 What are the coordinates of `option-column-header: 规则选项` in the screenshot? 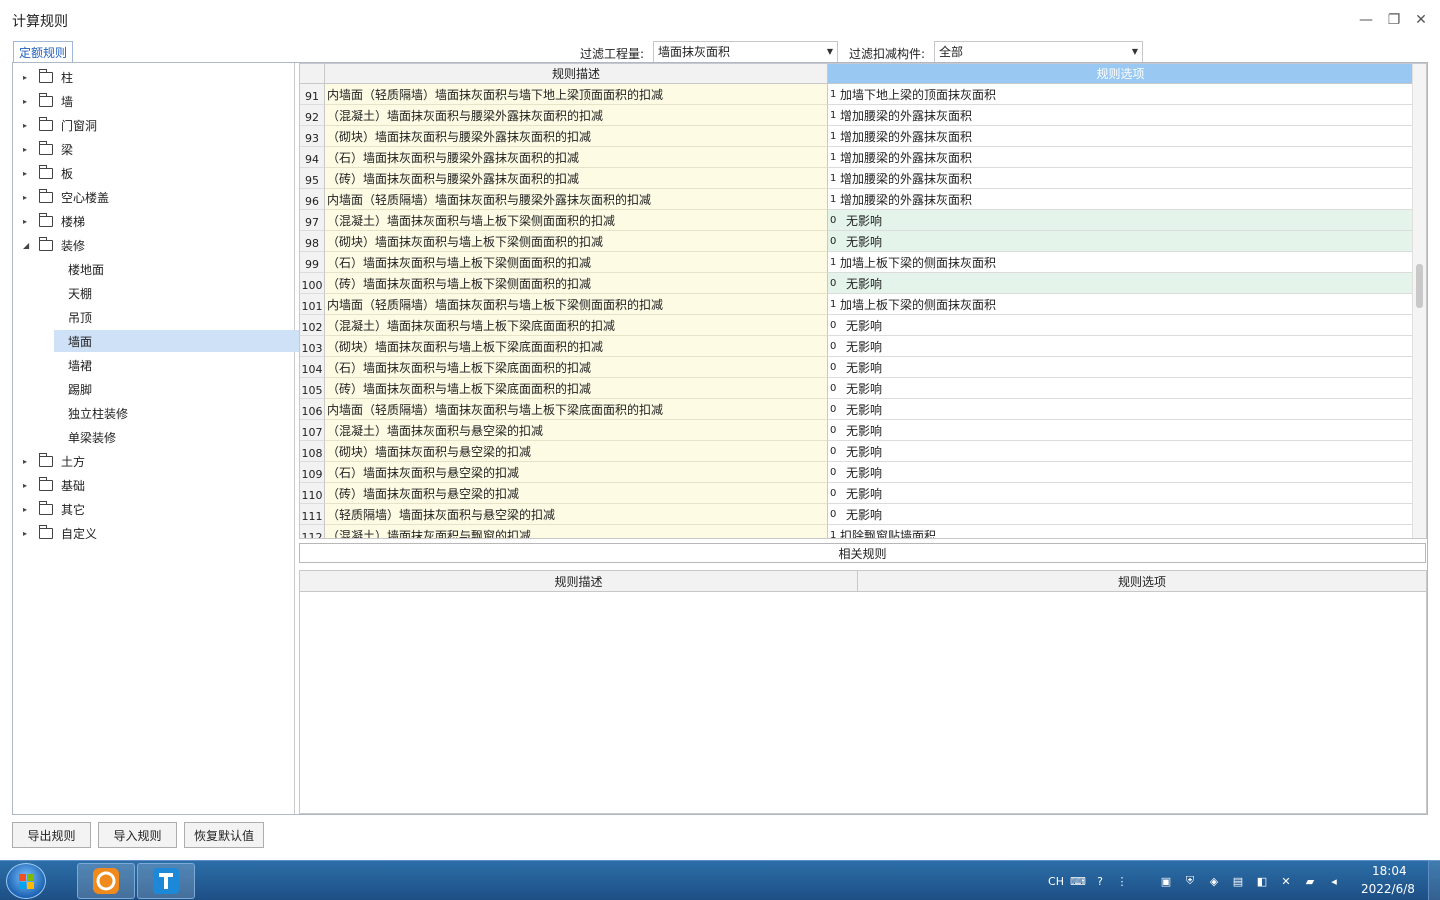 It's located at (1120, 74).